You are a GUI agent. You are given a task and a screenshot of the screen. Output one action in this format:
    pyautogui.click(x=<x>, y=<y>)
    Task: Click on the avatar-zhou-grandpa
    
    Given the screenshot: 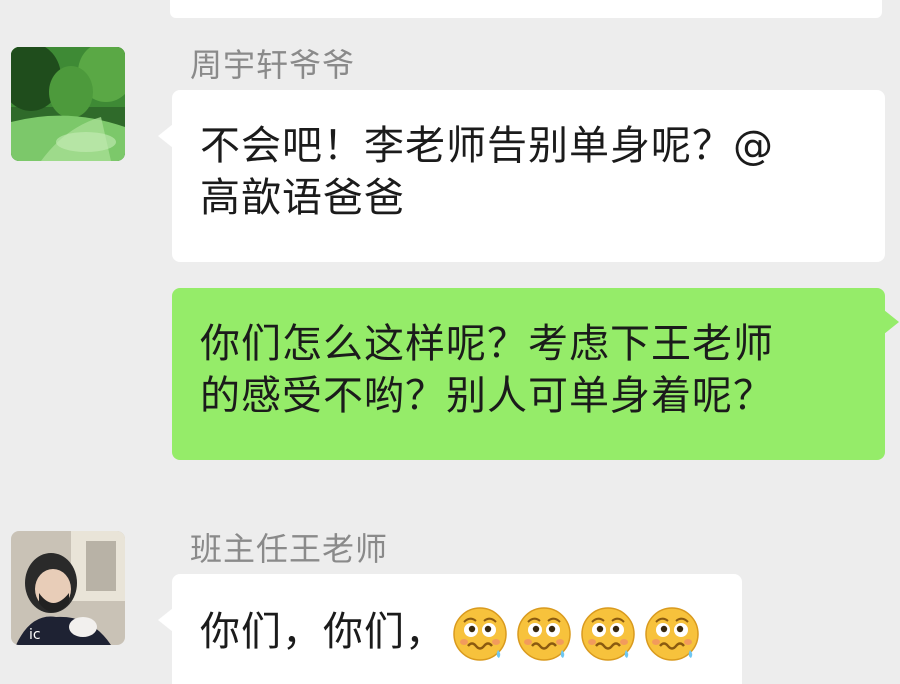 What is the action you would take?
    pyautogui.click(x=68, y=104)
    